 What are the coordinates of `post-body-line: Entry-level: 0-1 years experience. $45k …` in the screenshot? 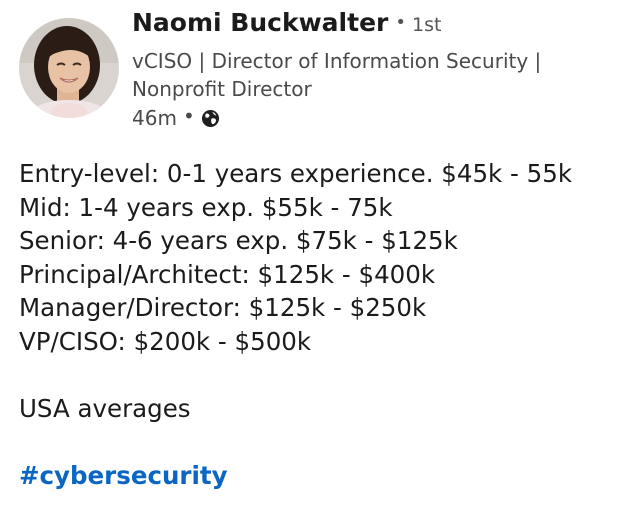 It's located at (296, 173).